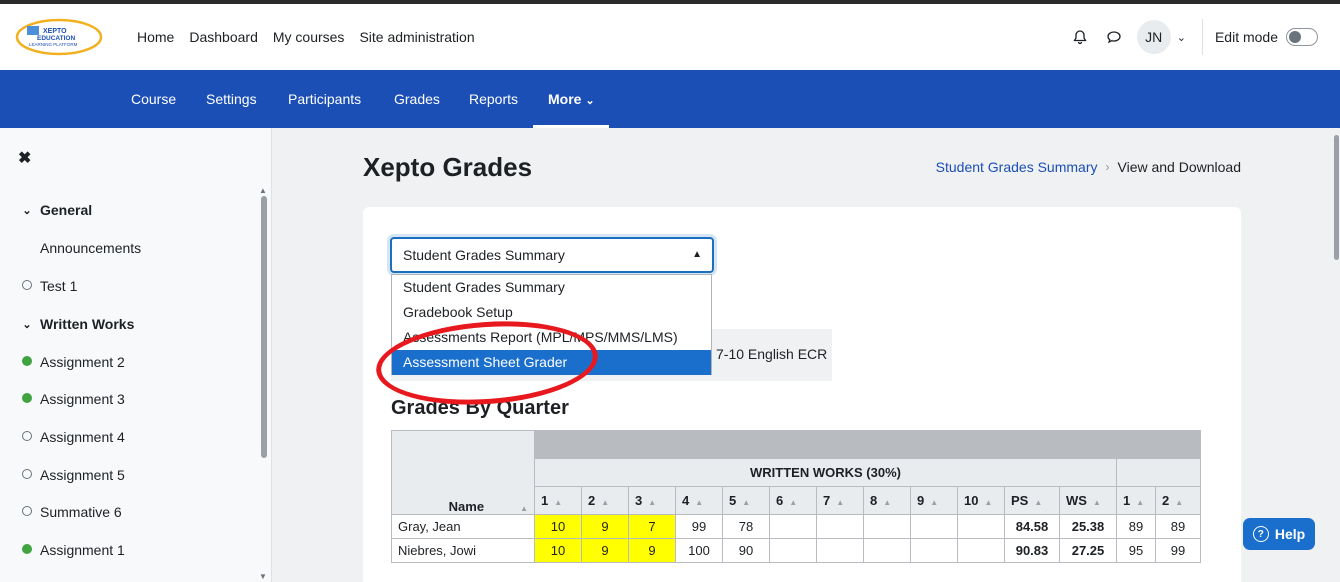 This screenshot has width=1340, height=582. What do you see at coordinates (746, 550) in the screenshot?
I see `grade-cell: 90` at bounding box center [746, 550].